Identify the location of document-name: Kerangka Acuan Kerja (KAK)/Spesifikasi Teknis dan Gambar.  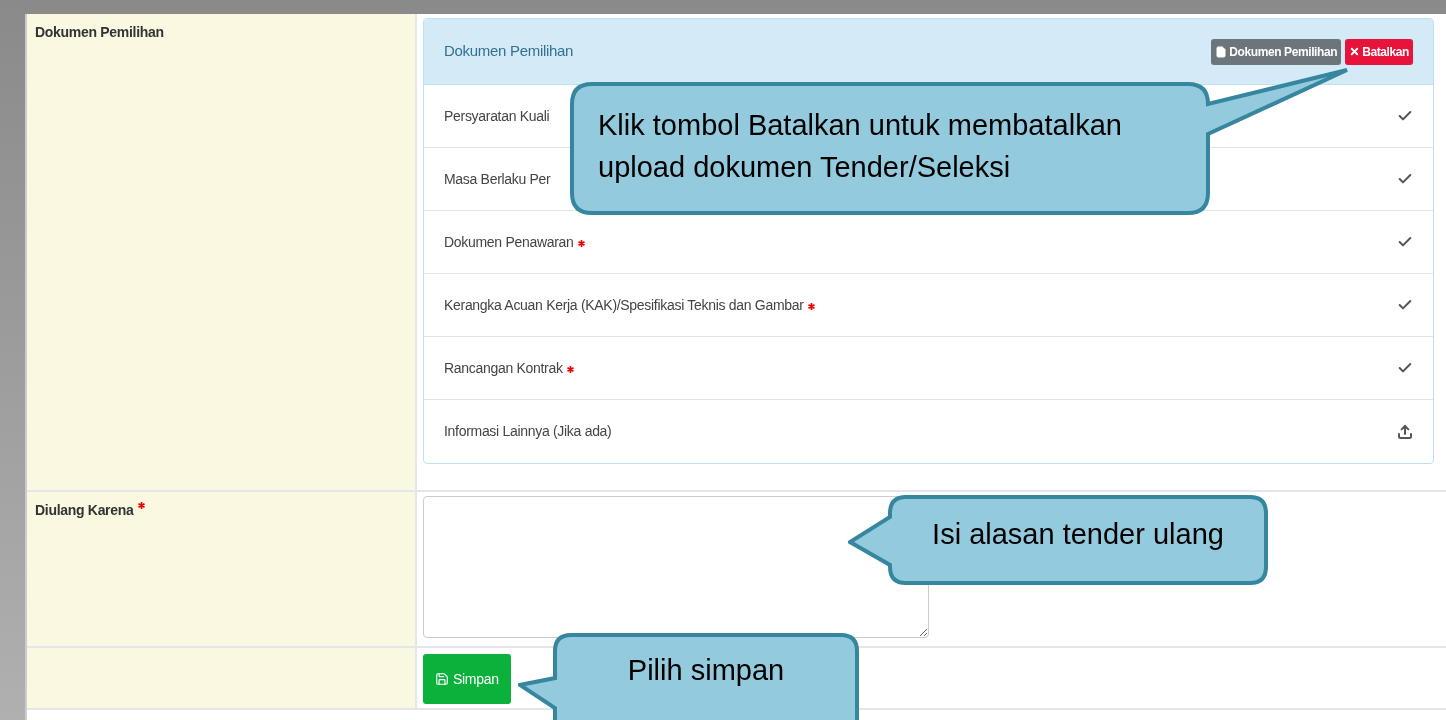
(624, 305).